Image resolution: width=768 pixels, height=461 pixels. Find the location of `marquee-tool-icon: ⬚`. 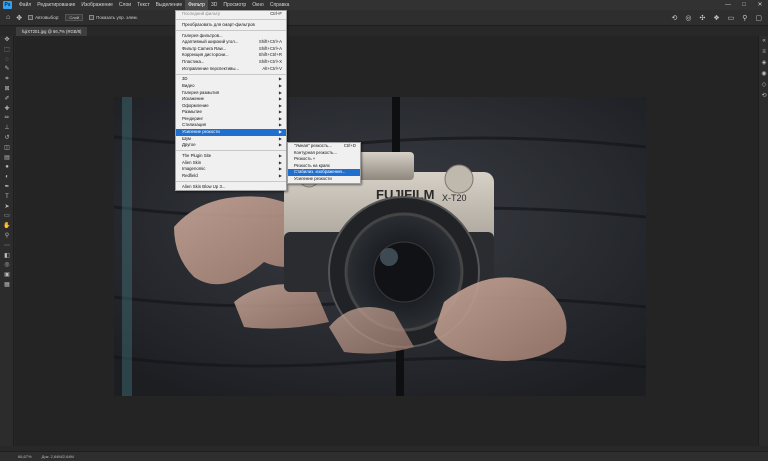

marquee-tool-icon: ⬚ is located at coordinates (7, 51).